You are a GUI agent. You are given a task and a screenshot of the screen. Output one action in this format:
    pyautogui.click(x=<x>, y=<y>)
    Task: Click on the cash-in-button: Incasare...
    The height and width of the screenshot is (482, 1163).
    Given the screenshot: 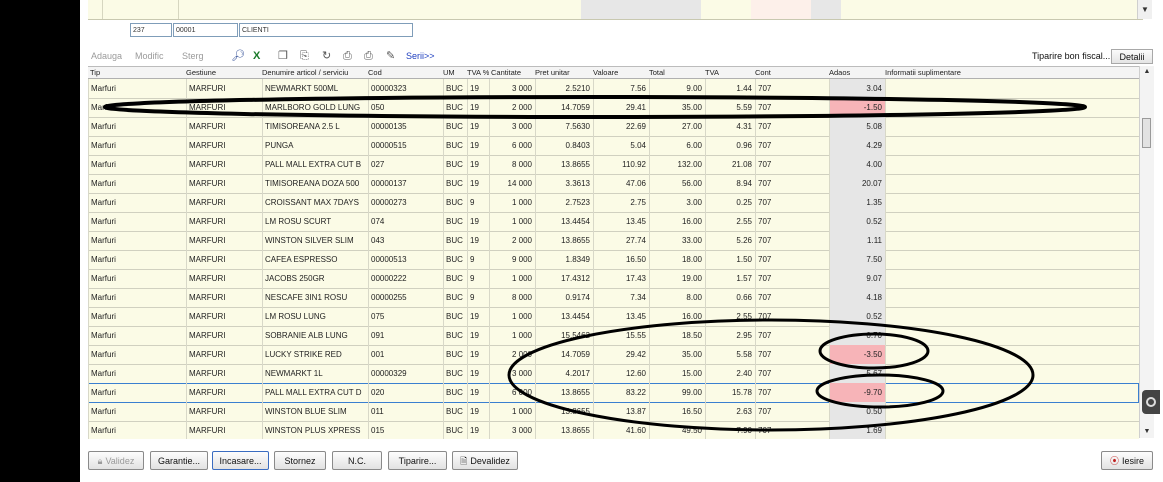 What is the action you would take?
    pyautogui.click(x=240, y=460)
    